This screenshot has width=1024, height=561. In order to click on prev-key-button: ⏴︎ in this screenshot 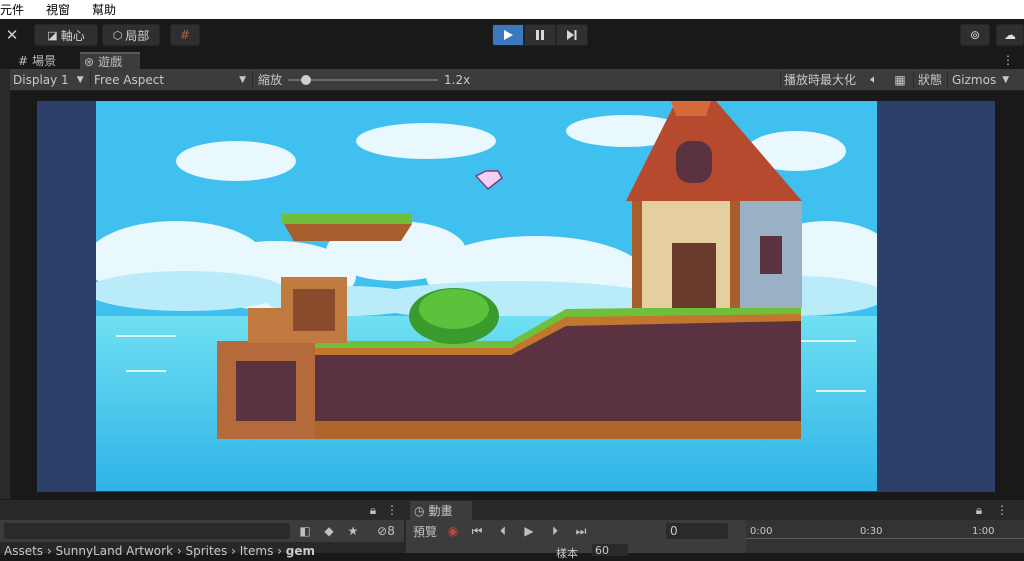, I will do `click(503, 531)`.